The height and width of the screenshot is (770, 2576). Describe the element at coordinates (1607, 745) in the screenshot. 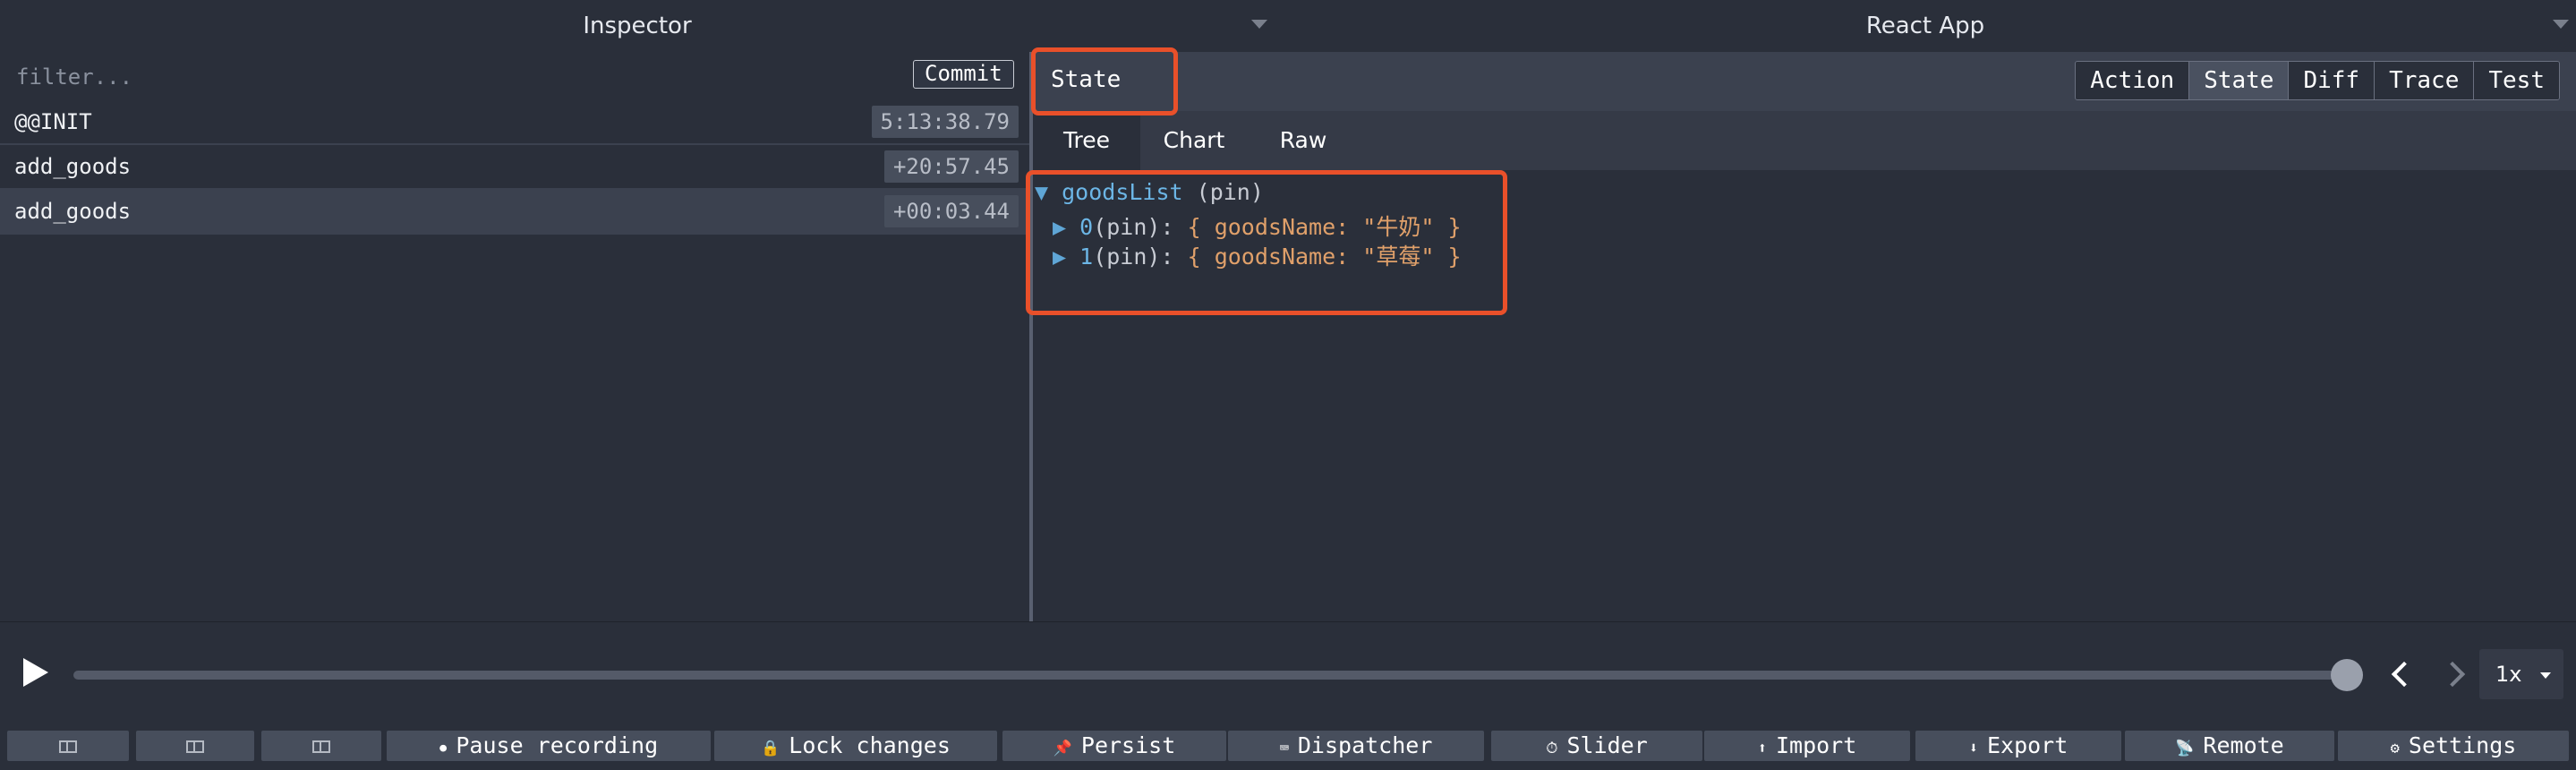

I see `slider-label: Slider` at that location.